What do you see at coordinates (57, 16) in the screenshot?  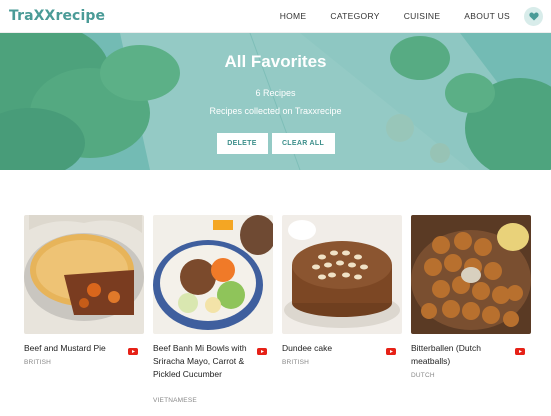 I see `site-logo: TraXXrecipe` at bounding box center [57, 16].